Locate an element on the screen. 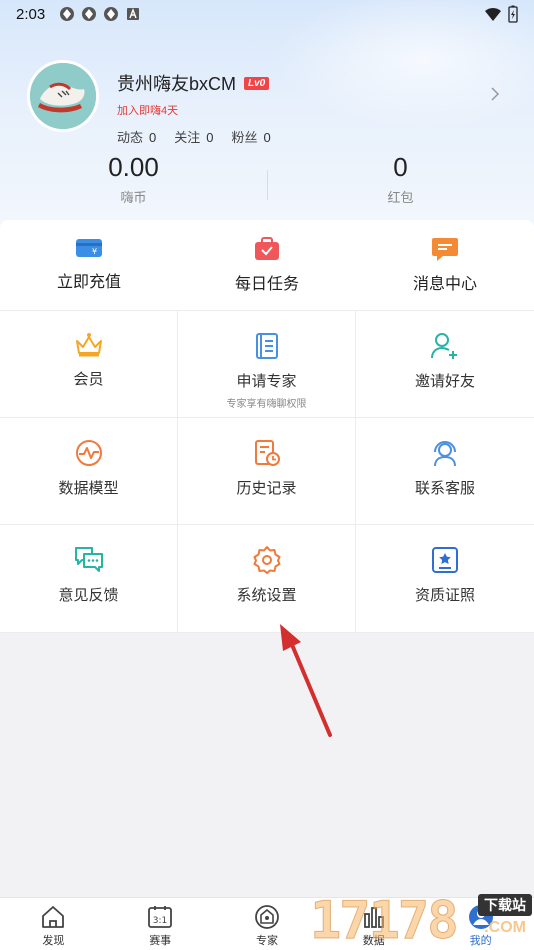 The height and width of the screenshot is (950, 534). add-user-icon is located at coordinates (444, 346).